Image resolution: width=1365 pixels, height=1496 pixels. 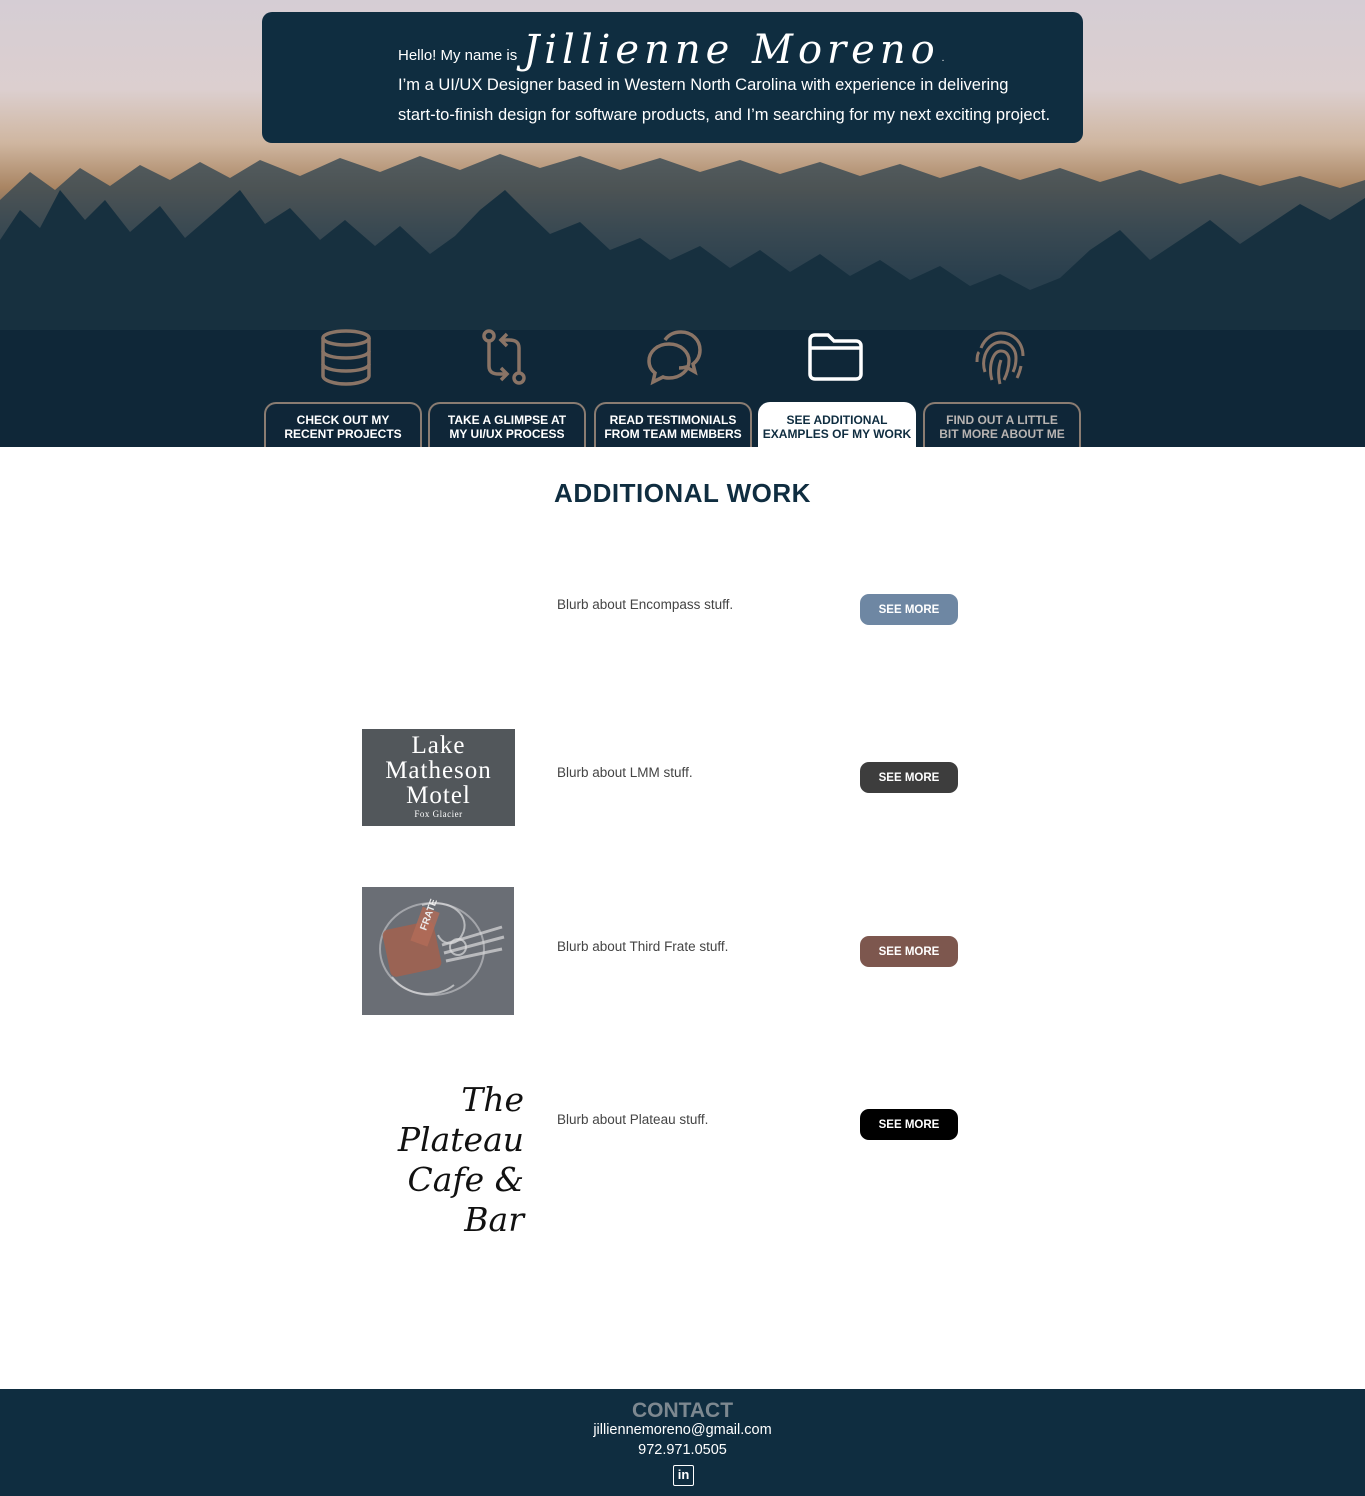 What do you see at coordinates (504, 357) in the screenshot?
I see `git-compare-icon` at bounding box center [504, 357].